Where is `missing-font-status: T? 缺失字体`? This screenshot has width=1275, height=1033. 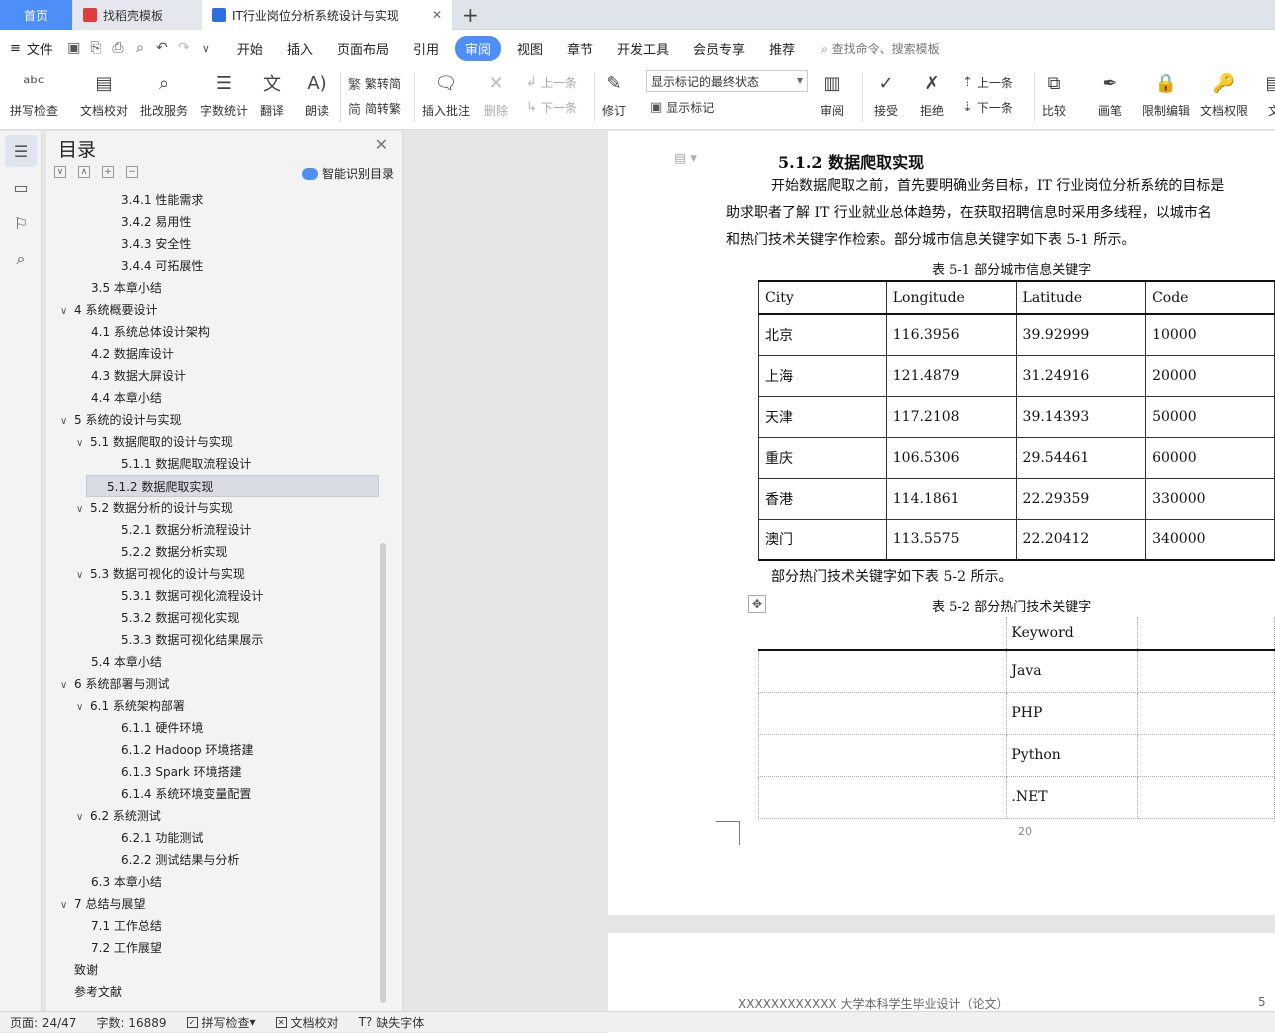
missing-font-status: T? 缺失字体 is located at coordinates (392, 1022).